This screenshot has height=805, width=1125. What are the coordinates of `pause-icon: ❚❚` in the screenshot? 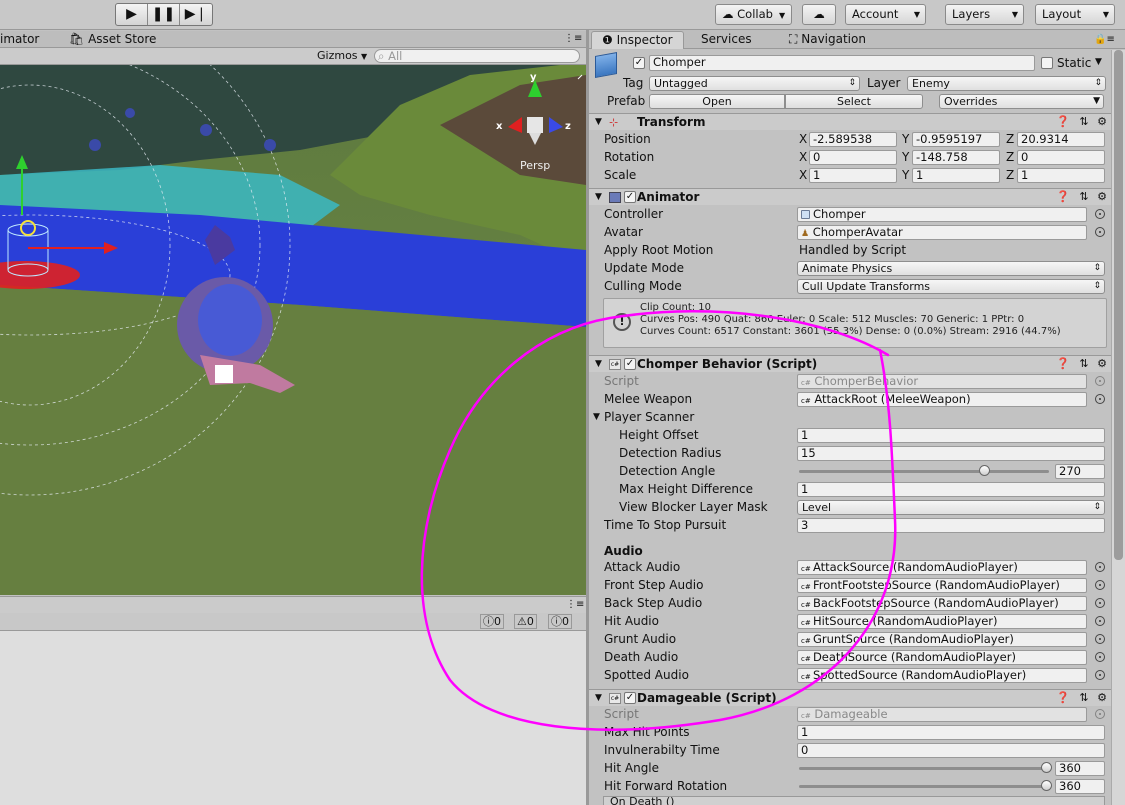 It's located at (164, 14).